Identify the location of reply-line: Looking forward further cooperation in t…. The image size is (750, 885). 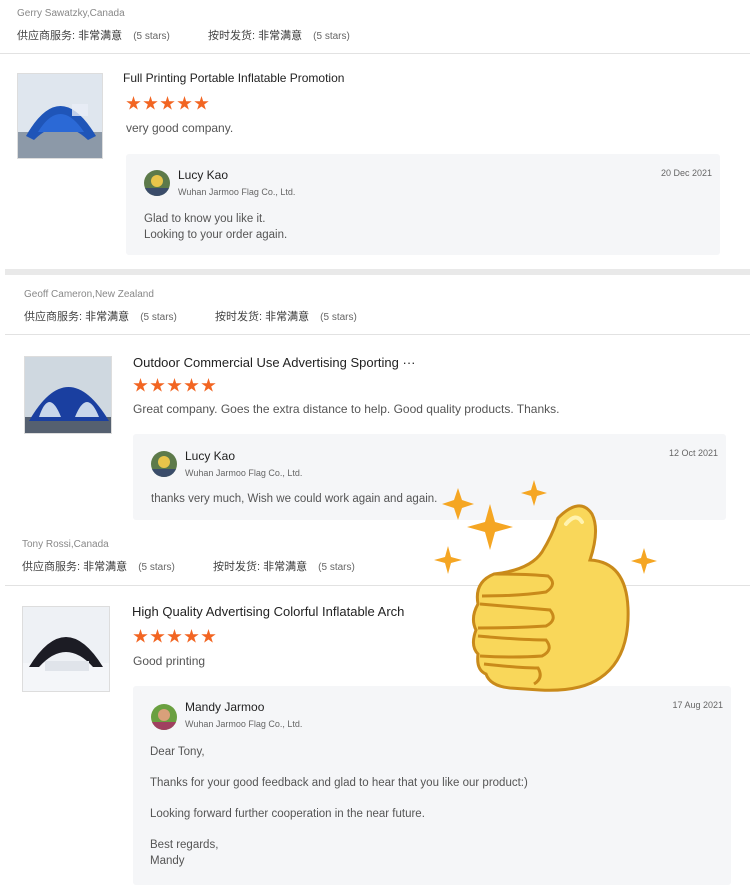
(287, 814).